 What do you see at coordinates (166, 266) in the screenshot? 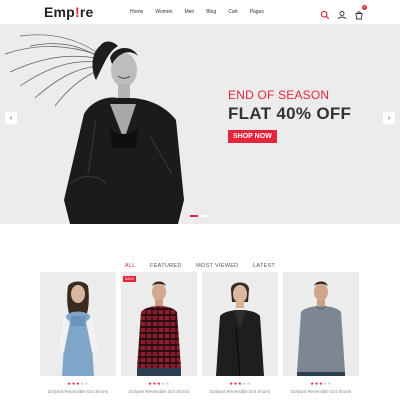
I see `tab-featured: FEATURED` at bounding box center [166, 266].